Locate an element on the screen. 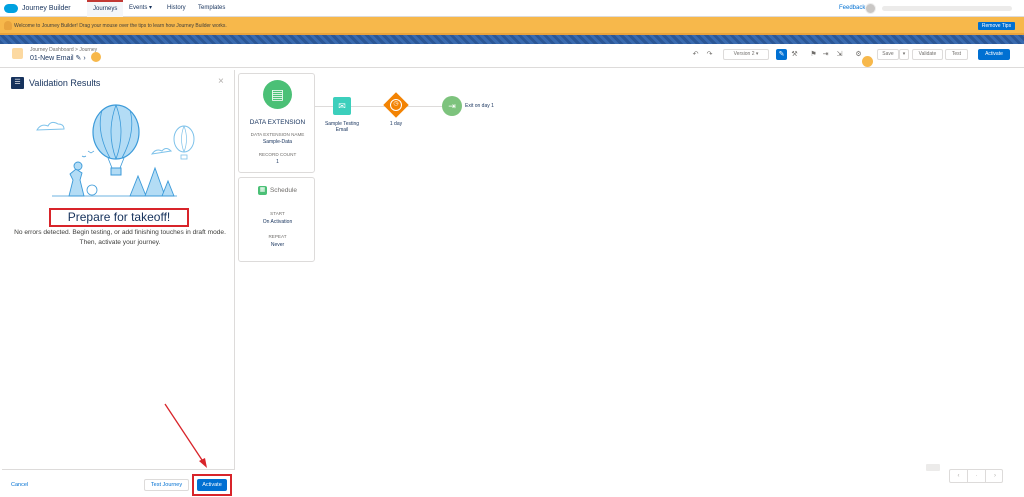 The height and width of the screenshot is (497, 1024). validate-button: Validate is located at coordinates (927, 54).